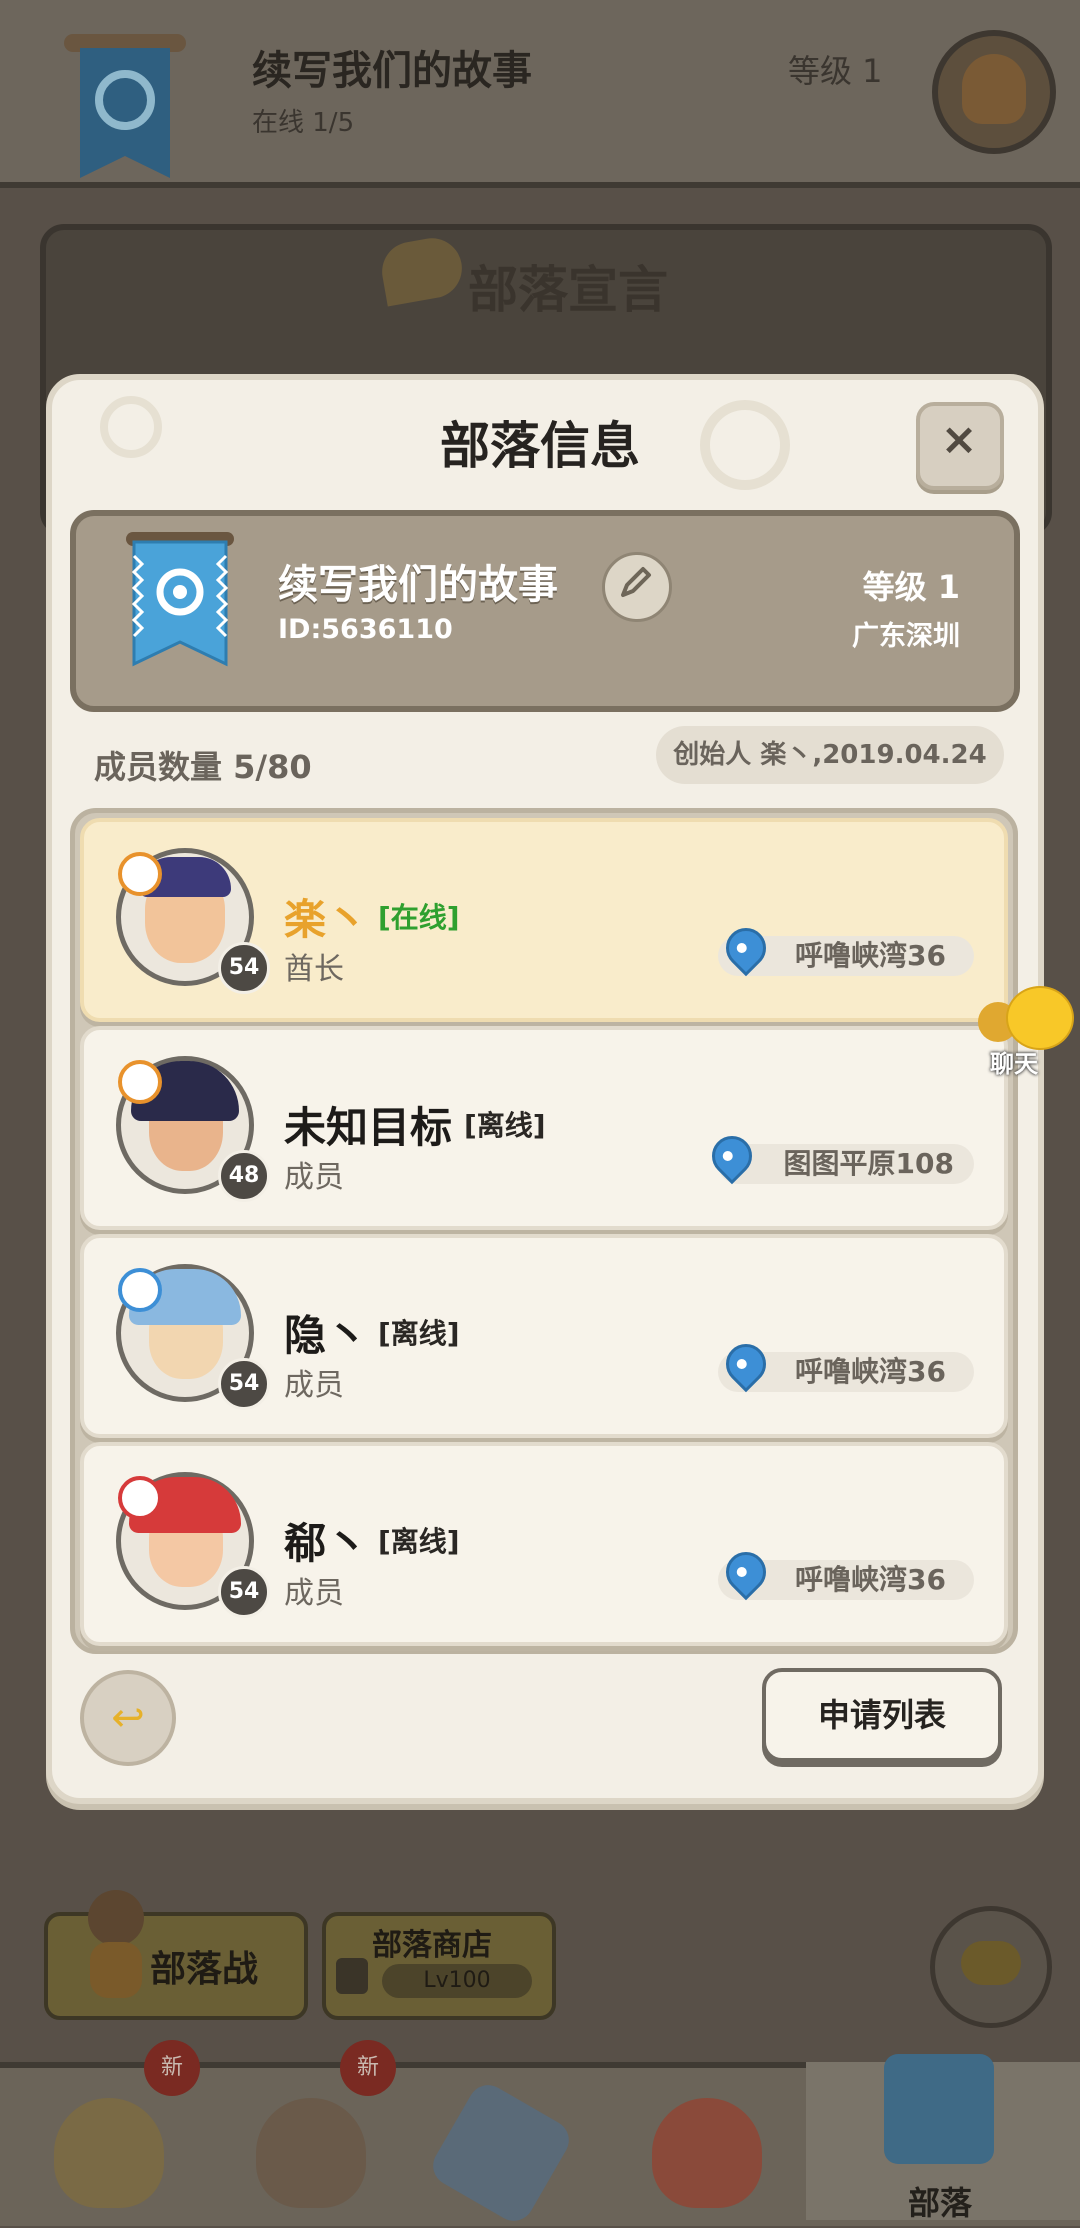 The image size is (1080, 2228). I want to click on member-name: 隐丶, so click(326, 1335).